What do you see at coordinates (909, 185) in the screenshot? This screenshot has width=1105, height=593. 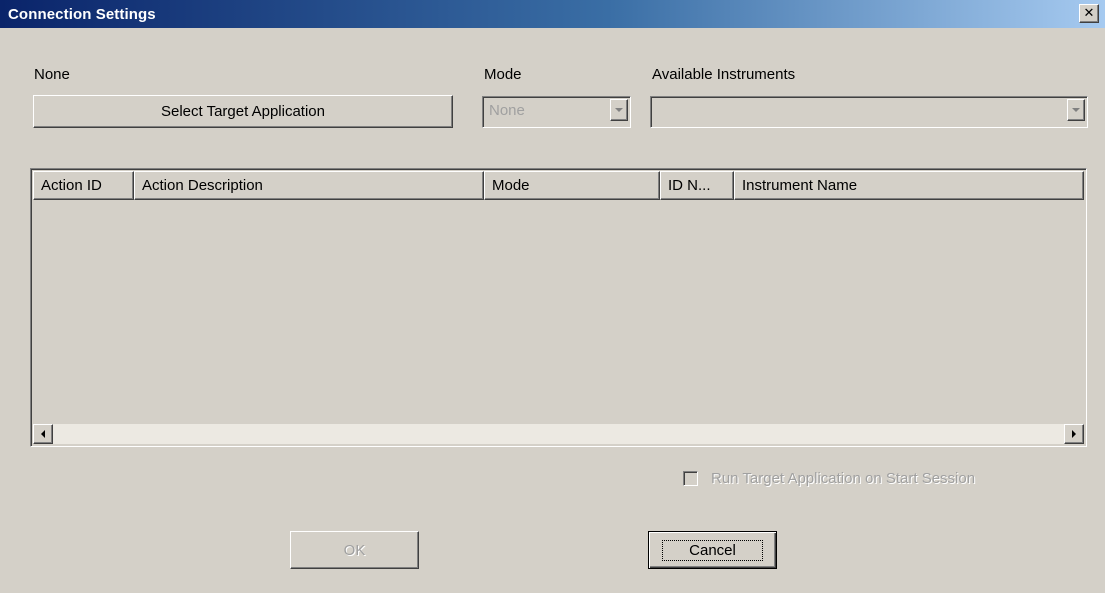 I see `column-header-instrument-name: Instrument Name` at bounding box center [909, 185].